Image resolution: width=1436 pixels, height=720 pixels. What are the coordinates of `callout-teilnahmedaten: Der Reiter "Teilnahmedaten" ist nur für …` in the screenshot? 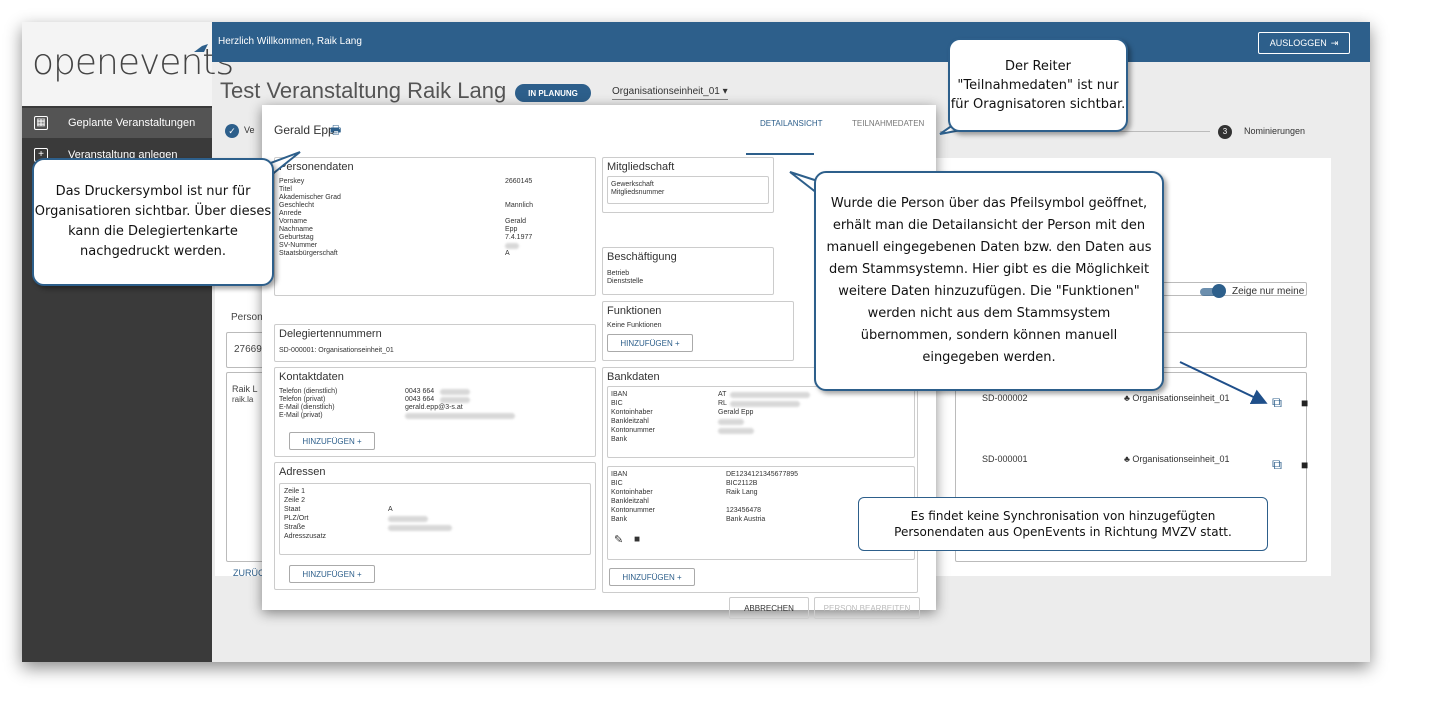 It's located at (1038, 85).